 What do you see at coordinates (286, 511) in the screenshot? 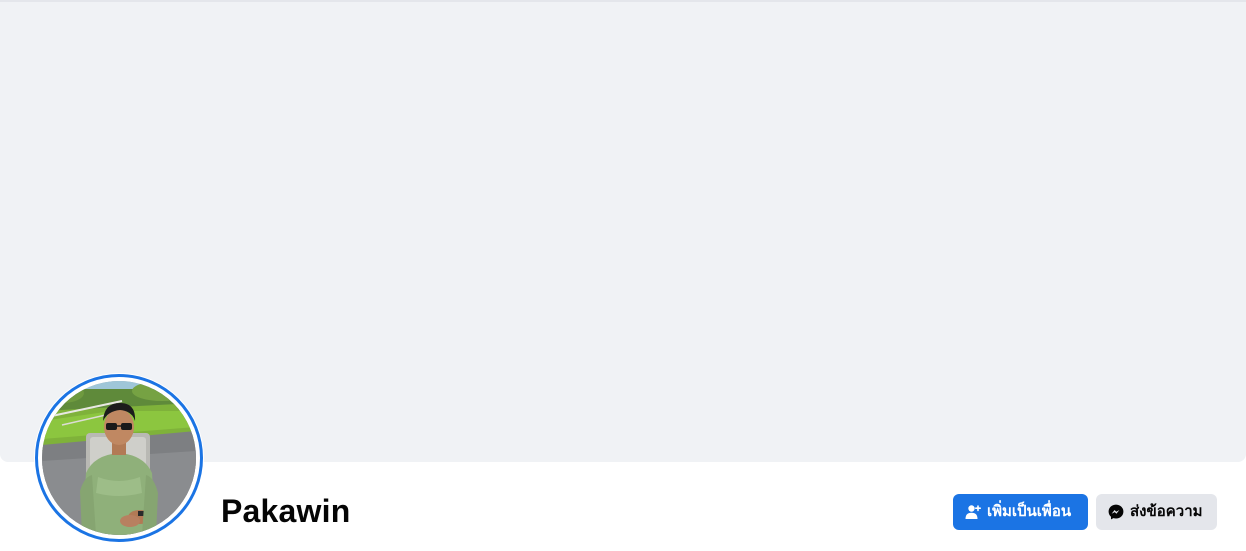
I see `profile-name: Pakawin` at bounding box center [286, 511].